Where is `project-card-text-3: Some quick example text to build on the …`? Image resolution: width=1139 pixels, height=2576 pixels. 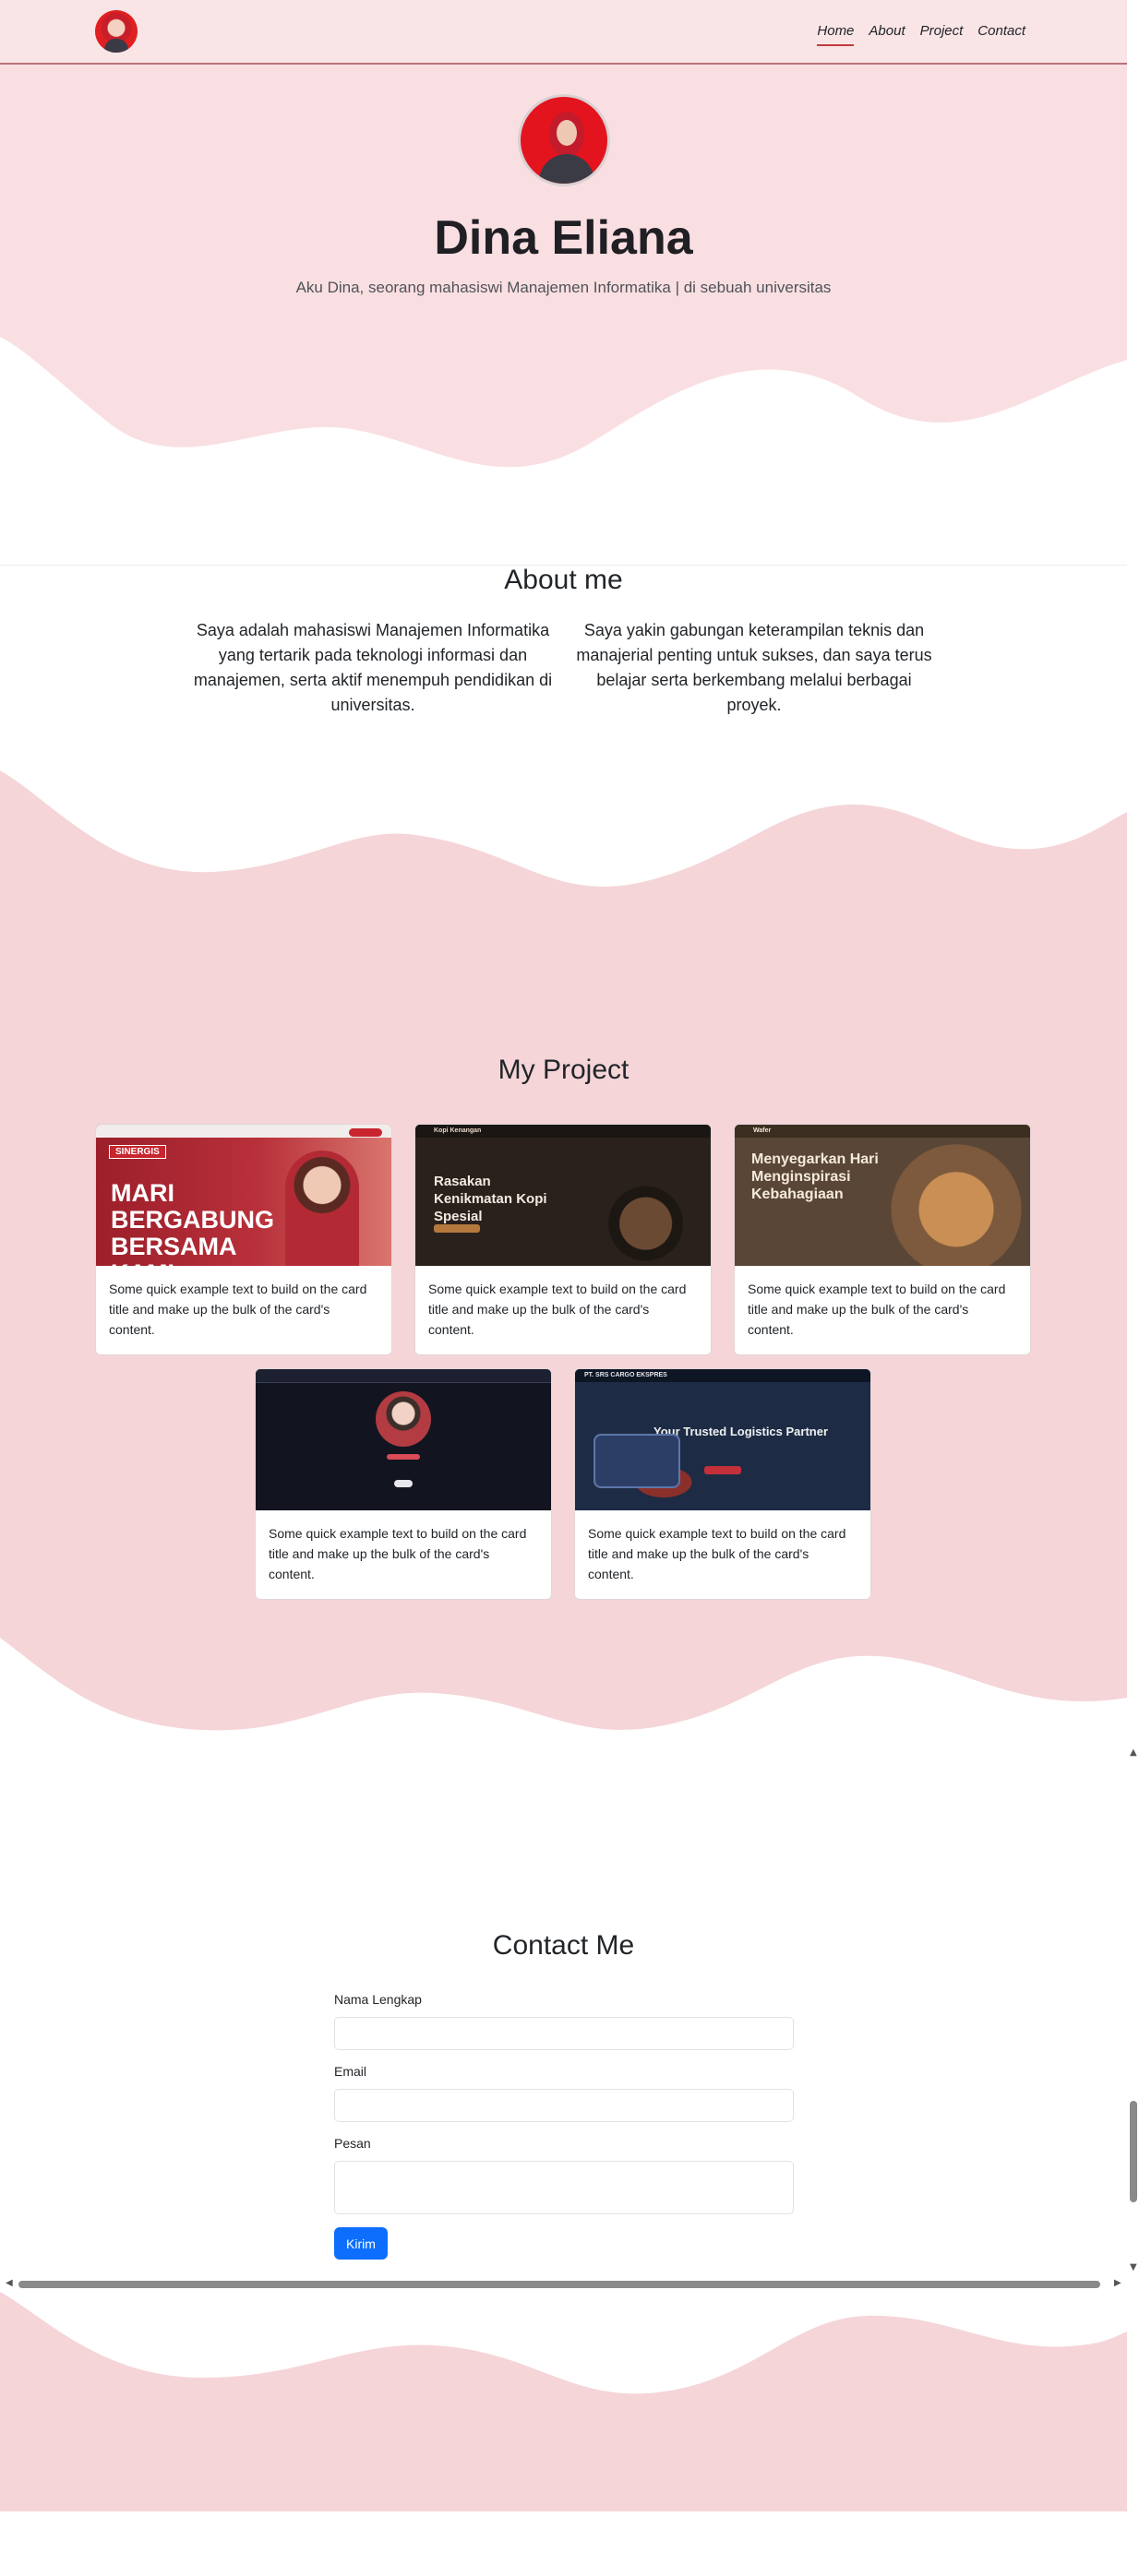 project-card-text-3: Some quick example text to build on the … is located at coordinates (877, 1309).